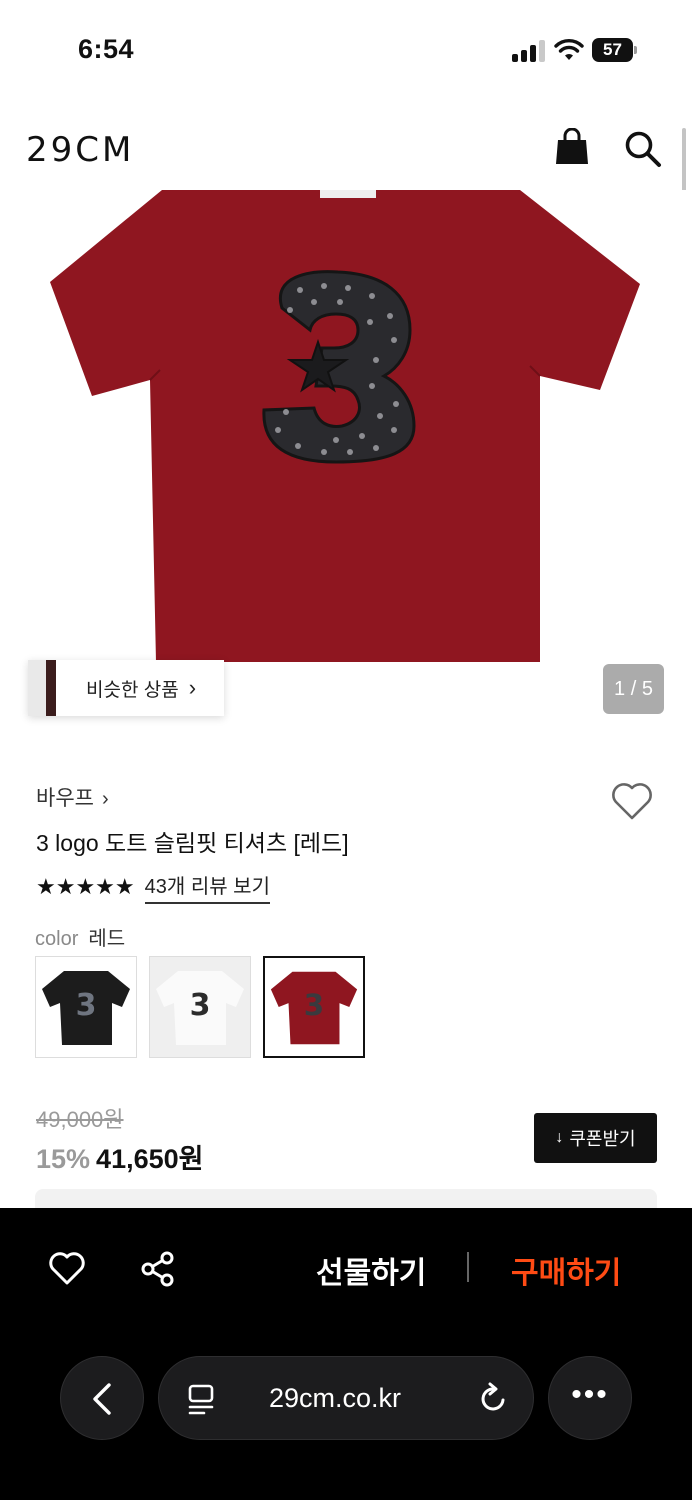 The height and width of the screenshot is (1500, 692). Describe the element at coordinates (132, 690) in the screenshot. I see `similar-products-label: 비슷한 상품` at that location.